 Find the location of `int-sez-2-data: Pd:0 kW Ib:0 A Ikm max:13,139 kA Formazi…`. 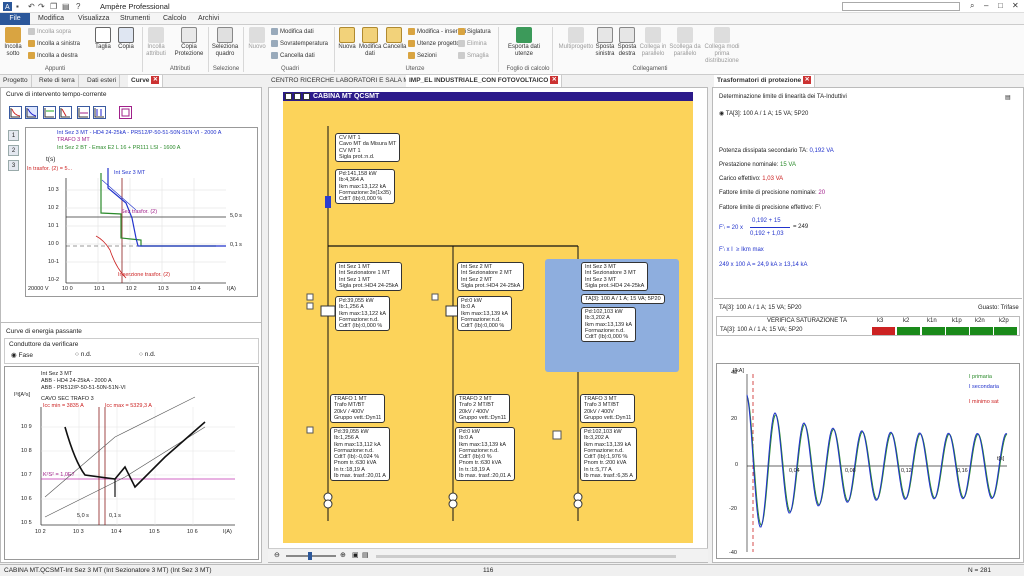

int-sez-2-data: Pd:0 kW Ib:0 A Ikm max:13,139 kA Formazi… is located at coordinates (485, 314).